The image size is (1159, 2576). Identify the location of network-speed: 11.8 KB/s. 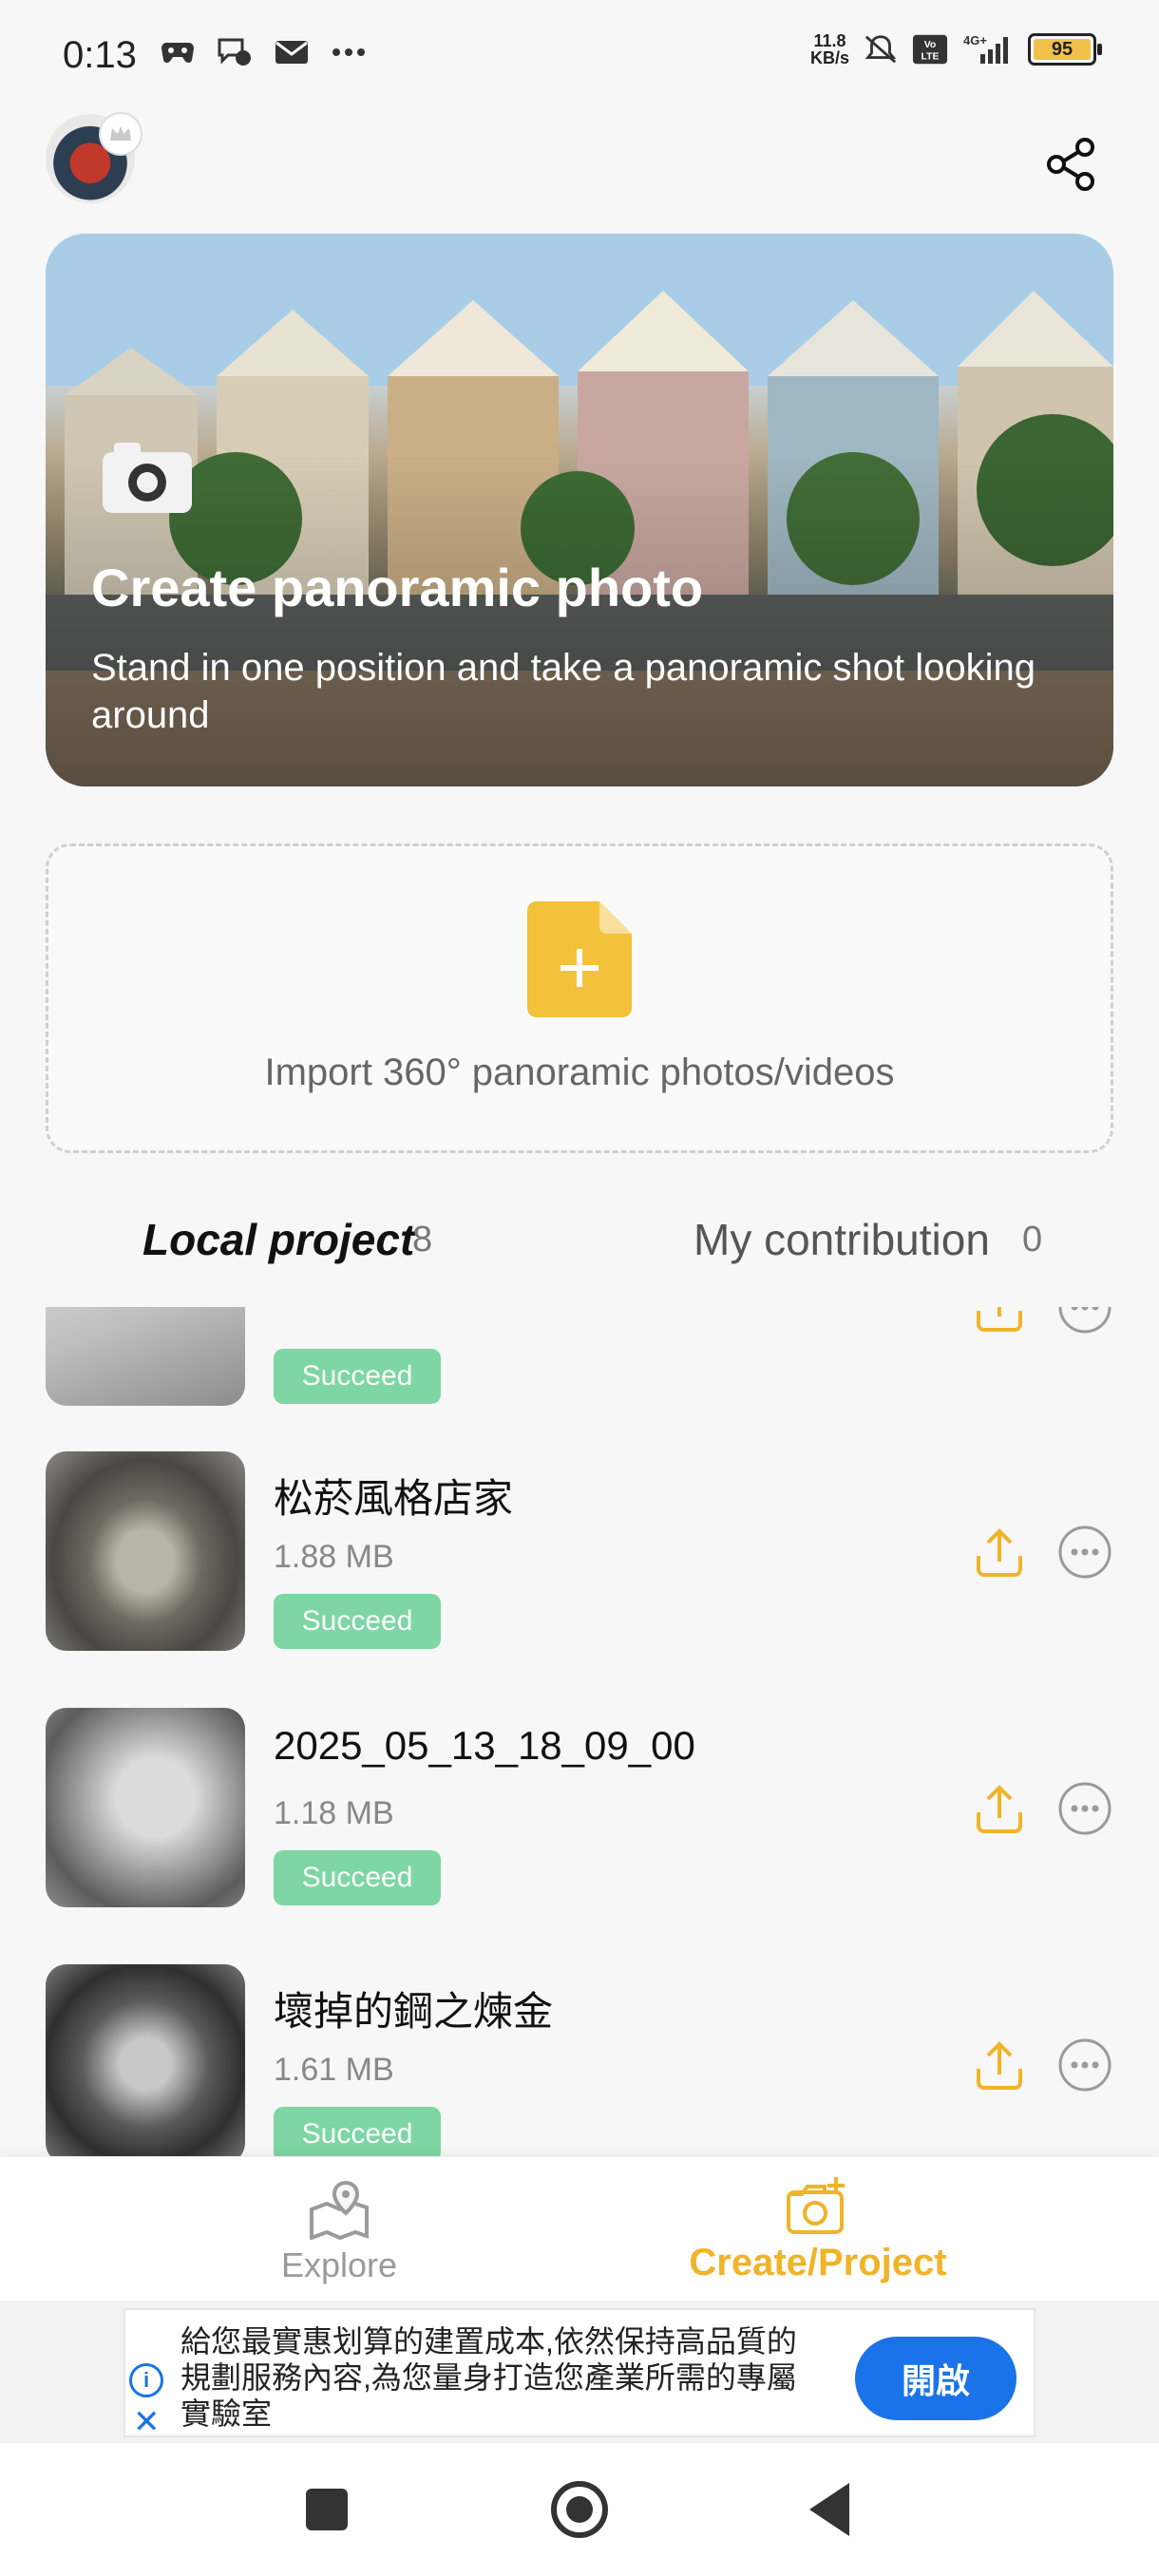
(829, 49).